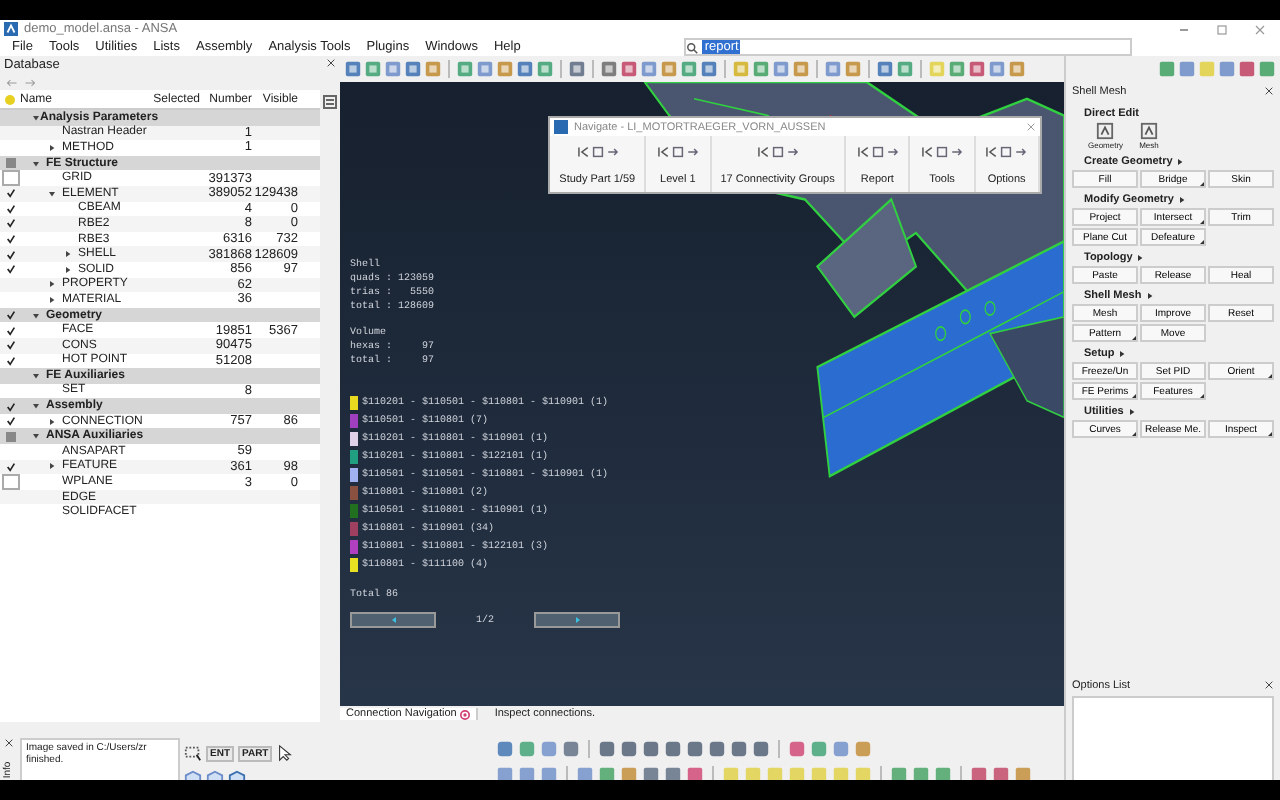 This screenshot has width=1280, height=800. I want to click on options-list-box, so click(1173, 741).